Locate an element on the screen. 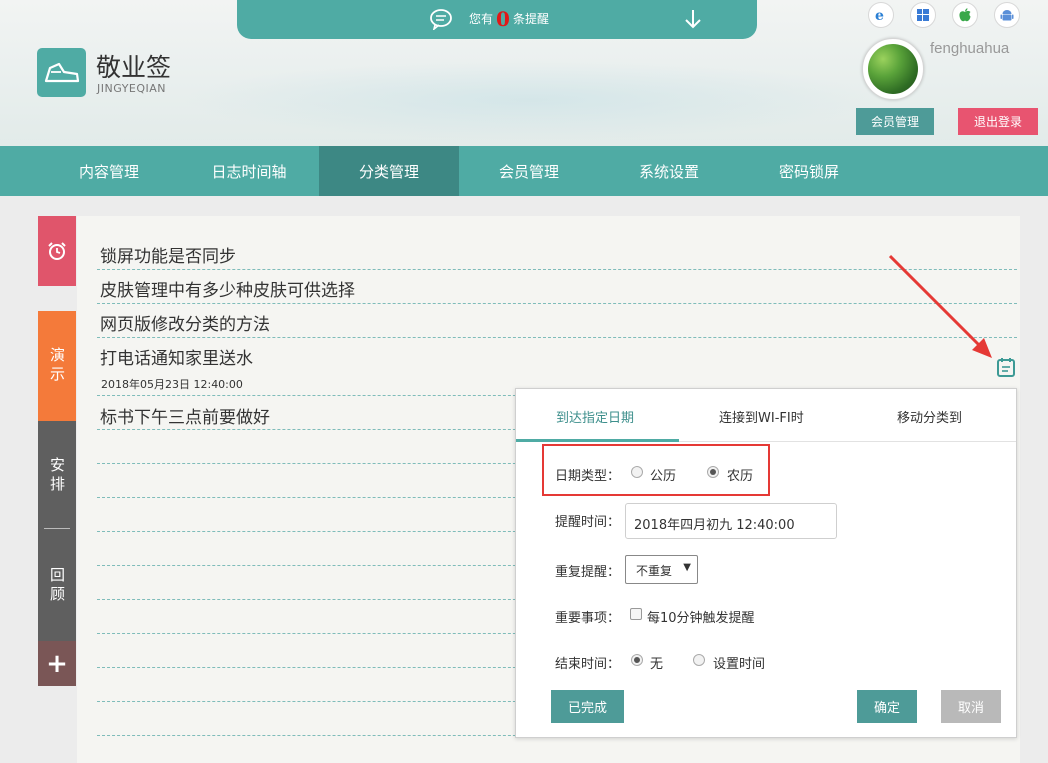  list-item: 皮肤管理中有多少种皮肤可供选择 is located at coordinates (227, 288).